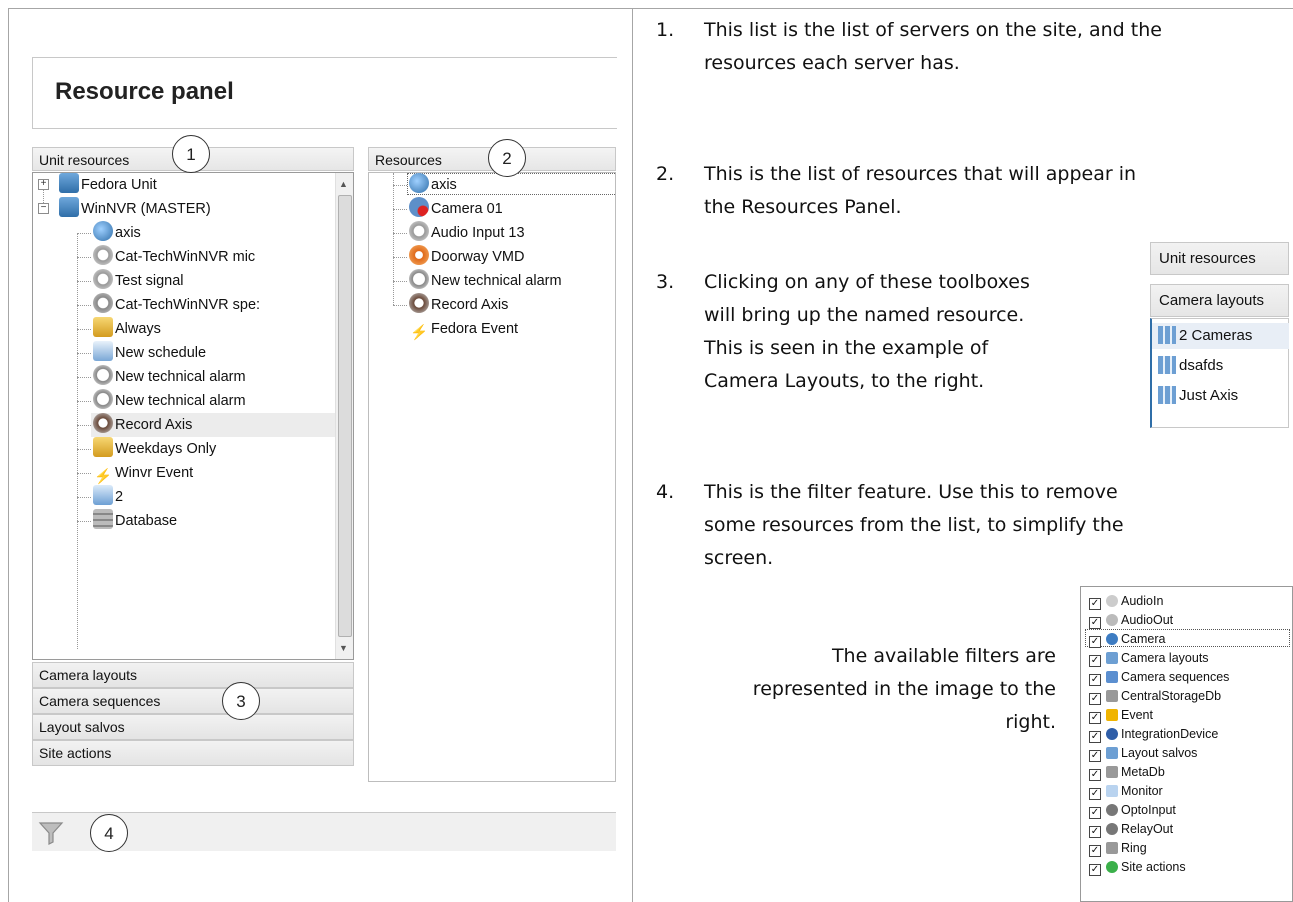 The width and height of the screenshot is (1293, 902). I want to click on resource-item-axis: axis, so click(433, 185).